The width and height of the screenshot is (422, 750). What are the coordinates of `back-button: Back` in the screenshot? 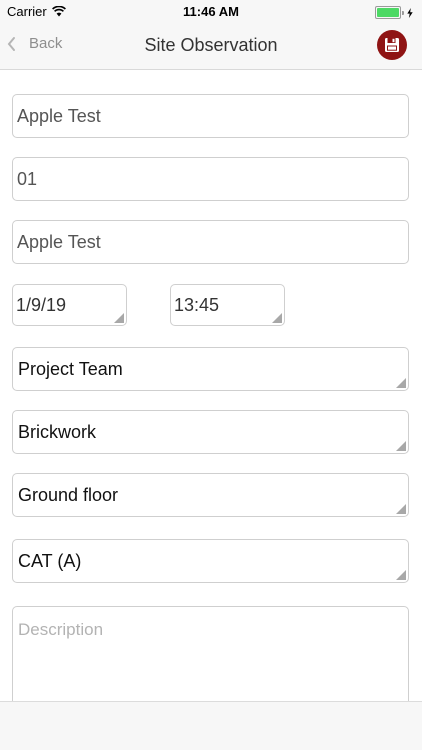 It's located at (34, 43).